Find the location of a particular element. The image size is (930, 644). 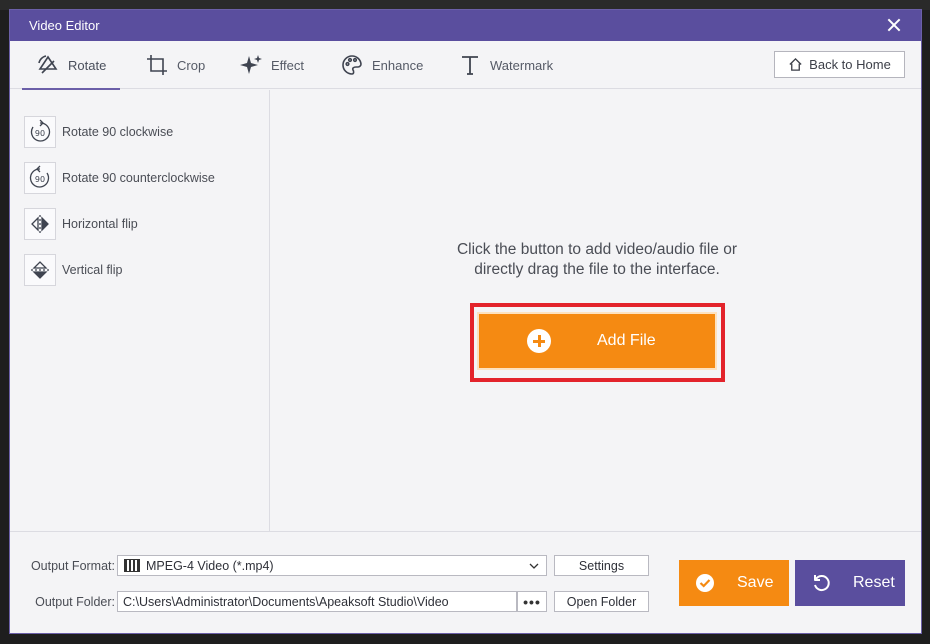

rotate-icon is located at coordinates (48, 64).